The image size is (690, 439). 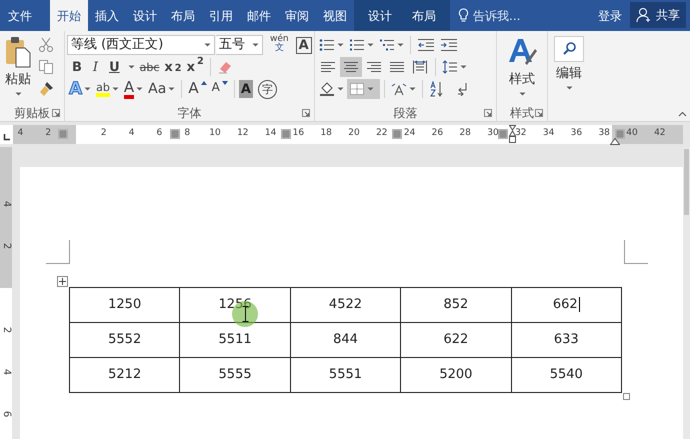 What do you see at coordinates (162, 89) in the screenshot?
I see `change-case-button: Aa` at bounding box center [162, 89].